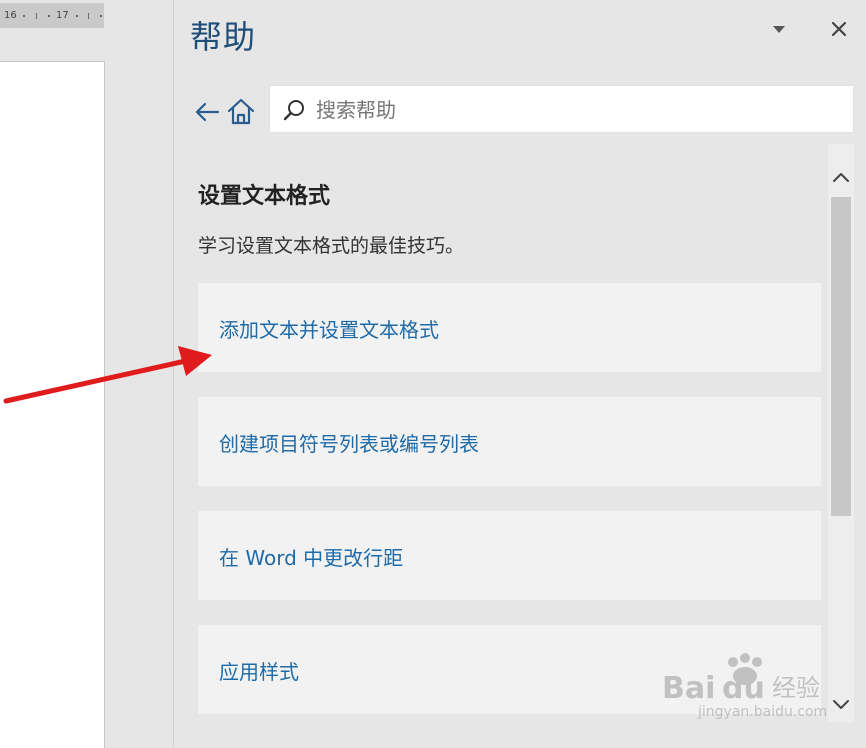 Image resolution: width=866 pixels, height=748 pixels. What do you see at coordinates (10, 15) in the screenshot?
I see `ruler-mark-16: 16` at bounding box center [10, 15].